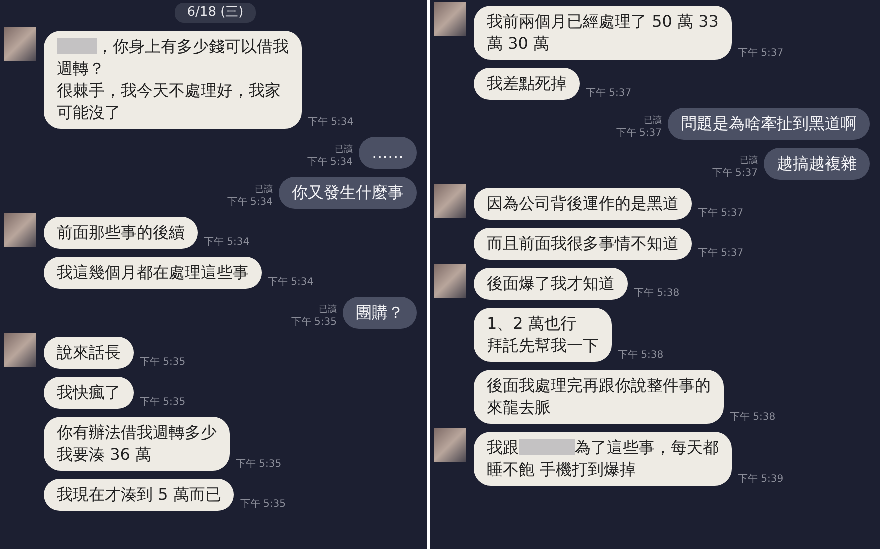 This screenshot has height=549, width=880. I want to click on message-bubble: 後面爆了我才知道, so click(551, 284).